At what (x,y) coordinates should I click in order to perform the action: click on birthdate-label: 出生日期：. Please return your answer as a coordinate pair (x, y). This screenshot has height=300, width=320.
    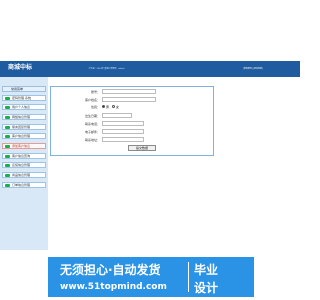
    Looking at the image, I should click on (92, 116).